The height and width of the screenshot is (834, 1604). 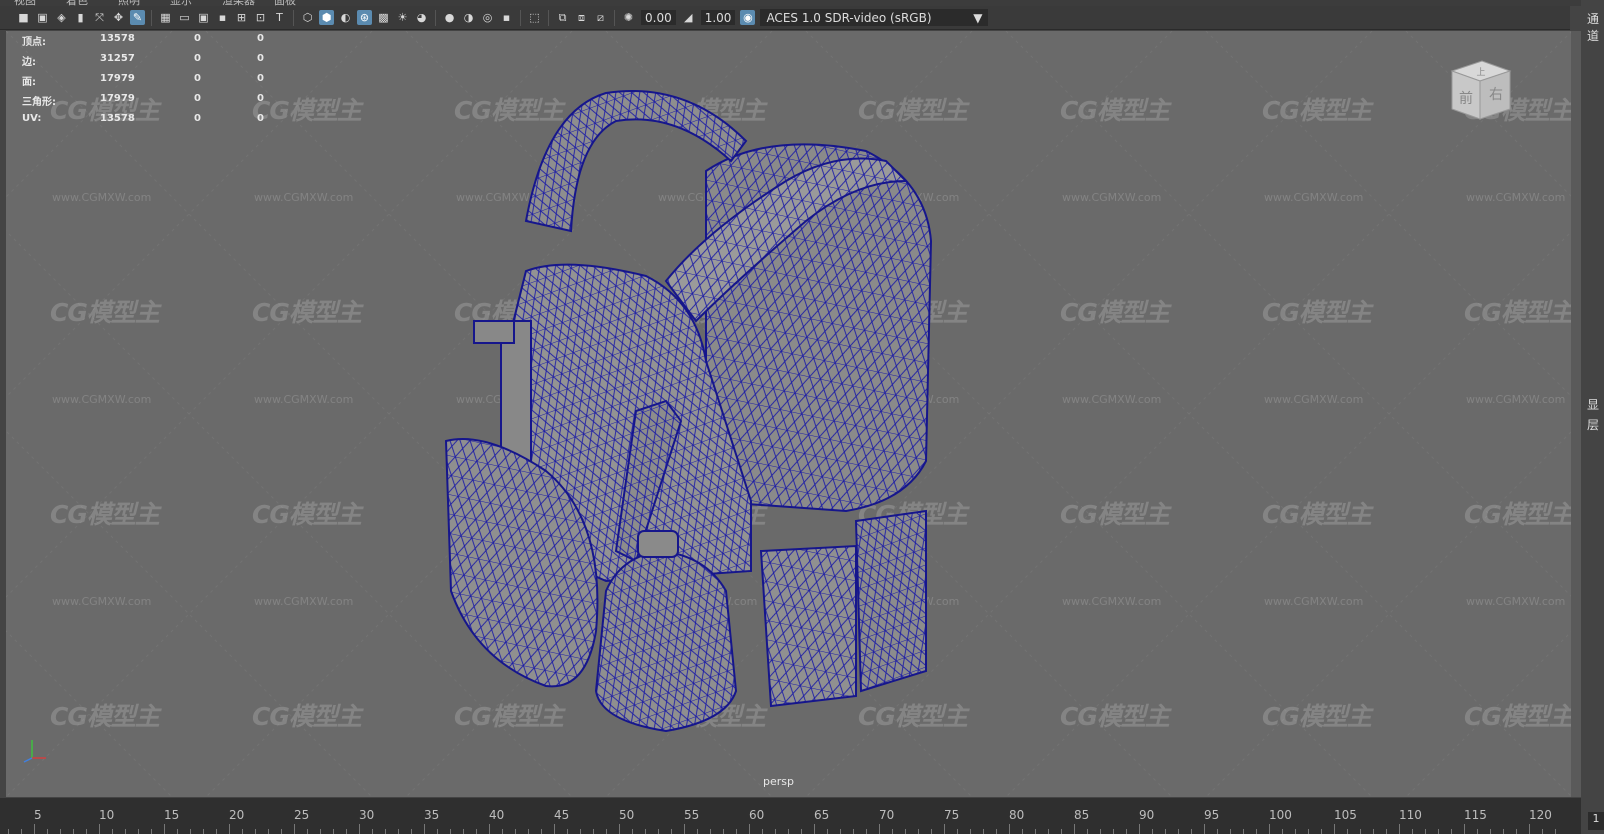 What do you see at coordinates (29, 62) in the screenshot?
I see `hud-label: 边:` at bounding box center [29, 62].